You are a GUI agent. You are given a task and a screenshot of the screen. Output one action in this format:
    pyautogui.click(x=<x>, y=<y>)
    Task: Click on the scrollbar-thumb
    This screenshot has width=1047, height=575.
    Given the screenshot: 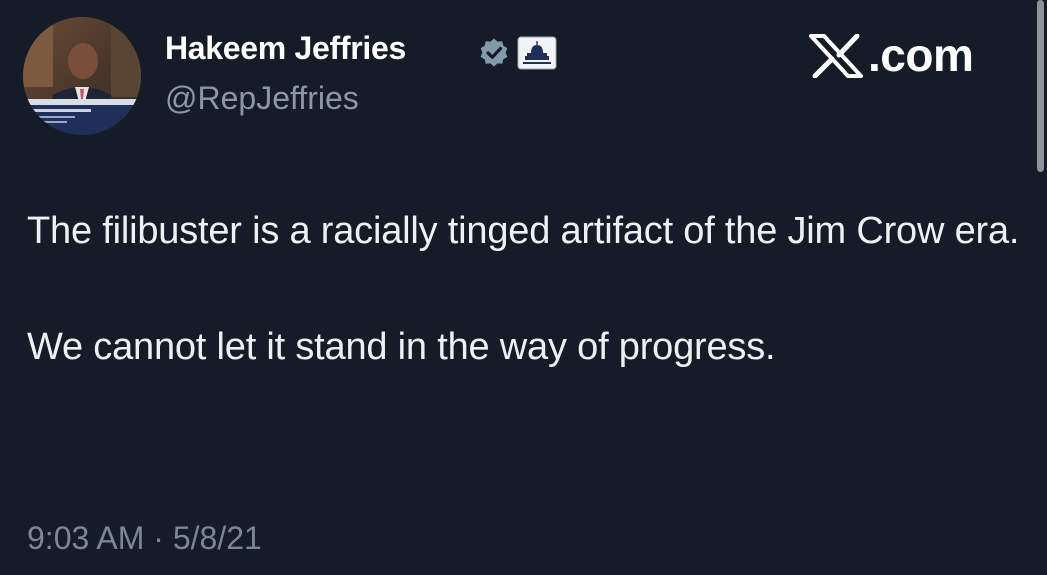 What is the action you would take?
    pyautogui.click(x=1040, y=86)
    